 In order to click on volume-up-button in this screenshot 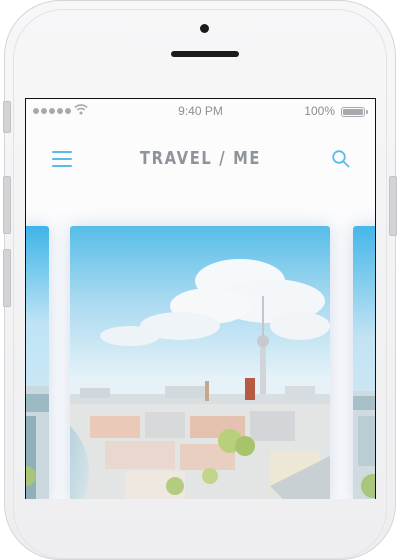, I will do `click(7, 205)`.